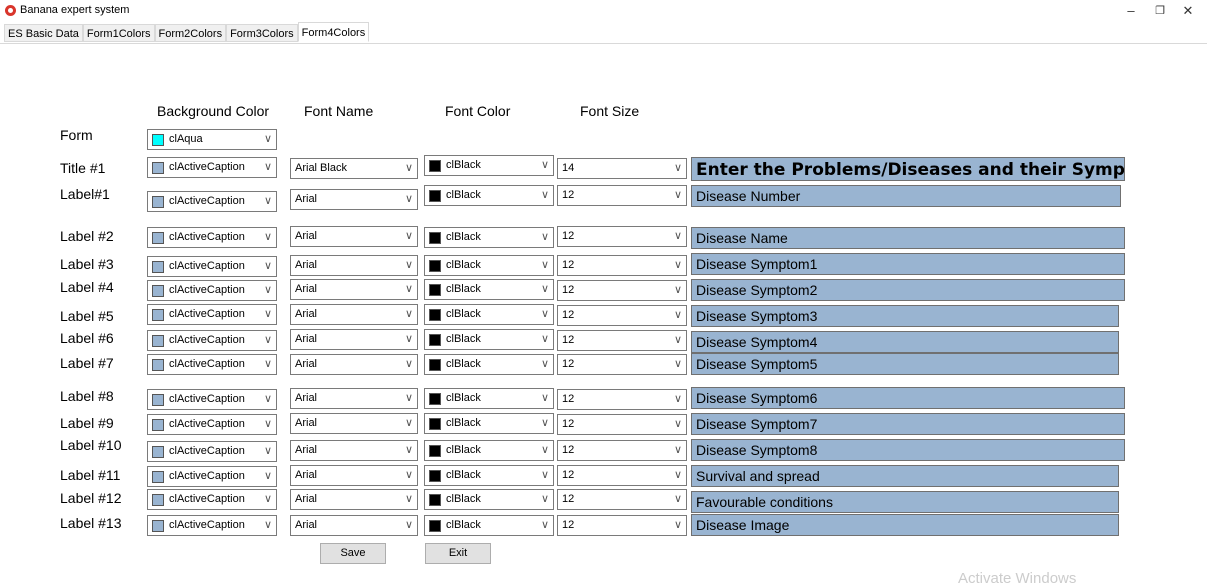  I want to click on label-preview: Disease Name, so click(908, 238).